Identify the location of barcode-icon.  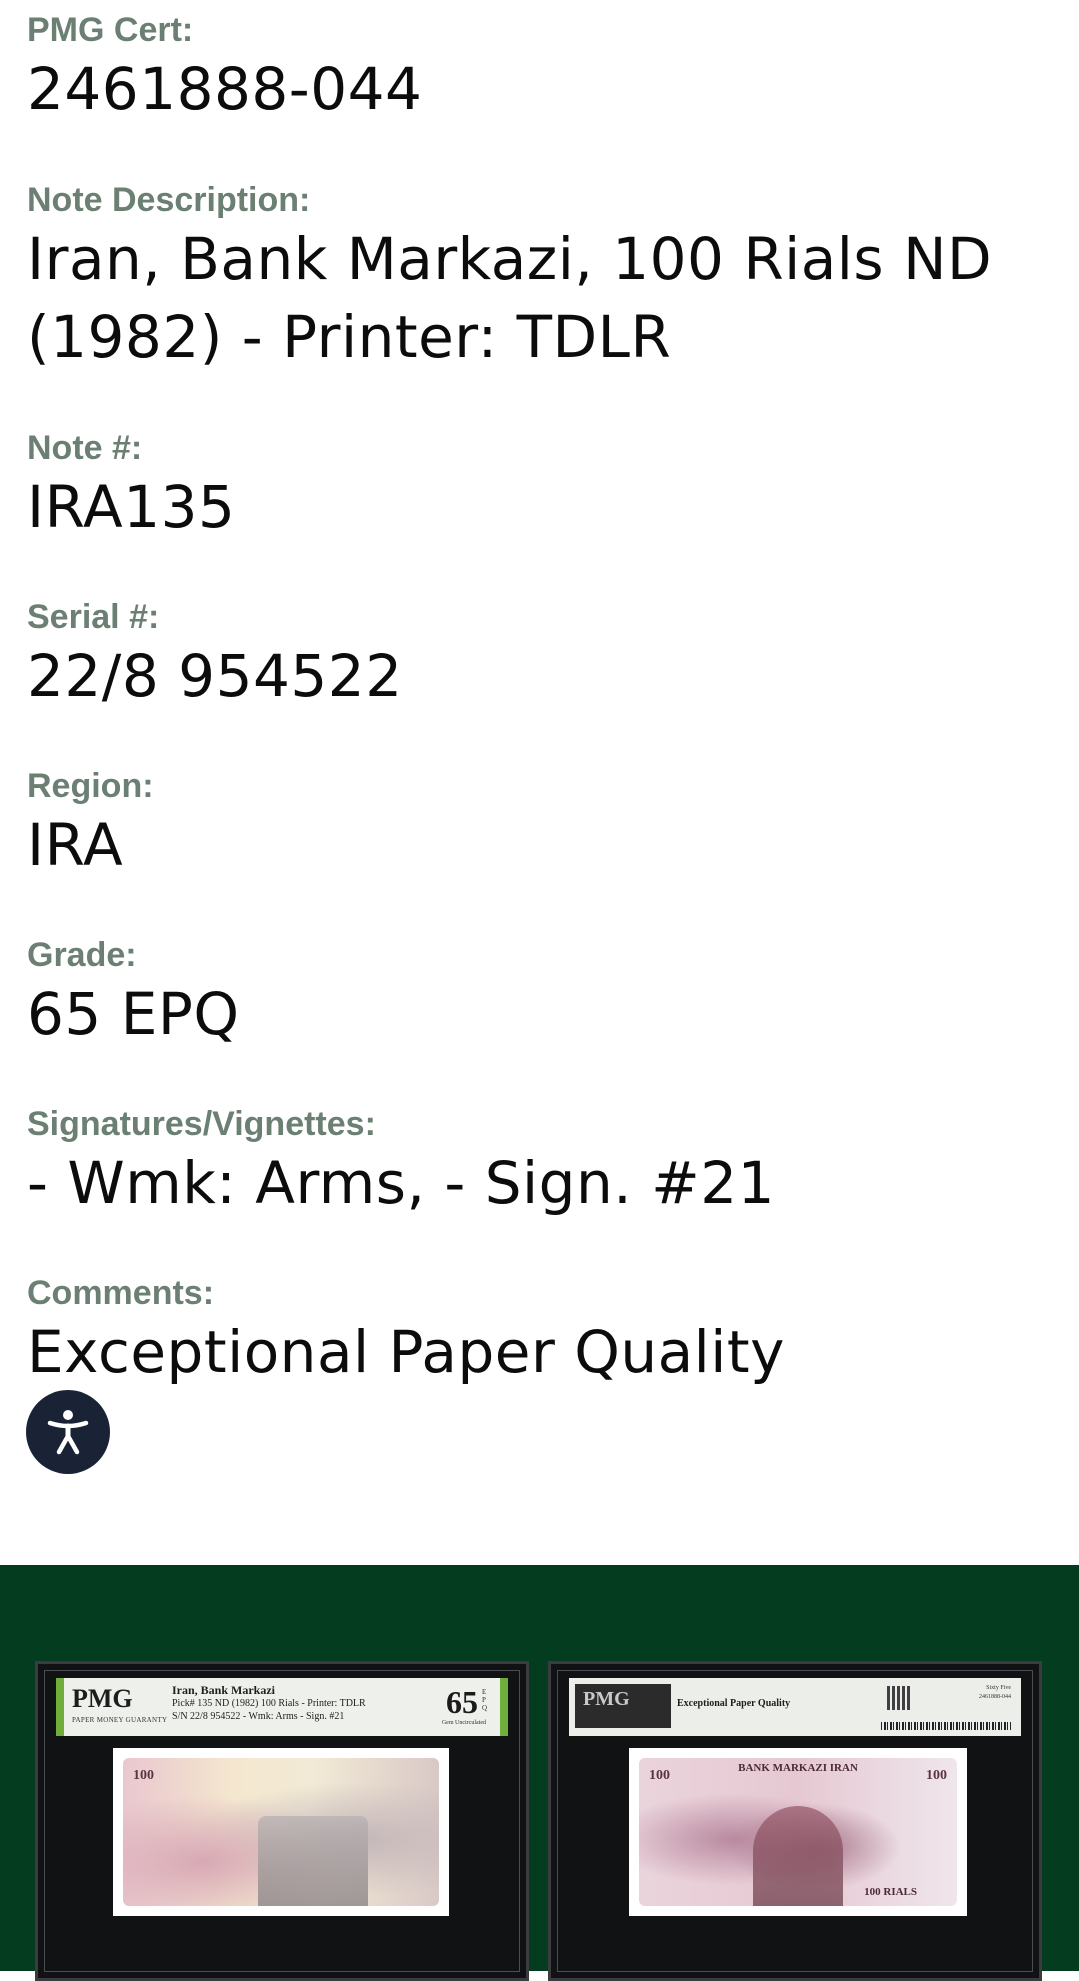
(946, 1726).